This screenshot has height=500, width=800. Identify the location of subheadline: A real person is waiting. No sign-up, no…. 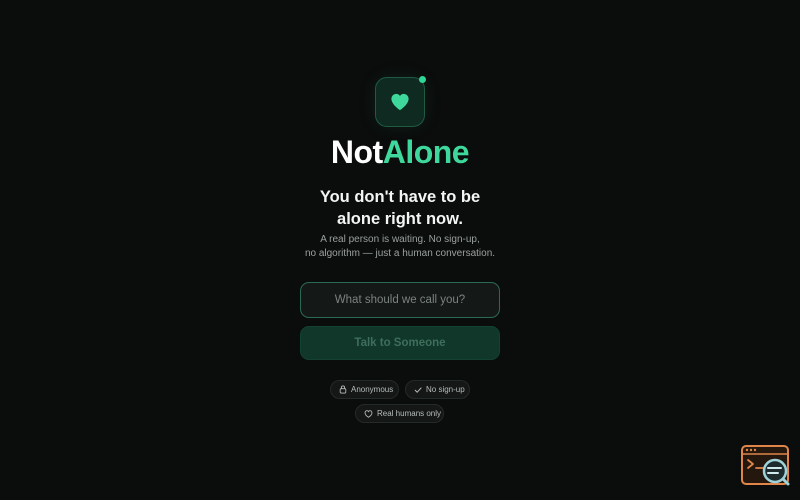
(400, 247).